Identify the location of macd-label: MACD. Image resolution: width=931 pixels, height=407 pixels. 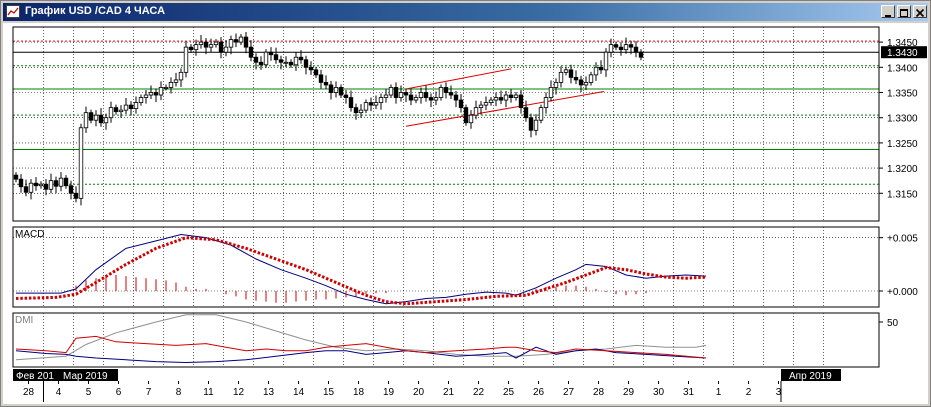
(29, 234).